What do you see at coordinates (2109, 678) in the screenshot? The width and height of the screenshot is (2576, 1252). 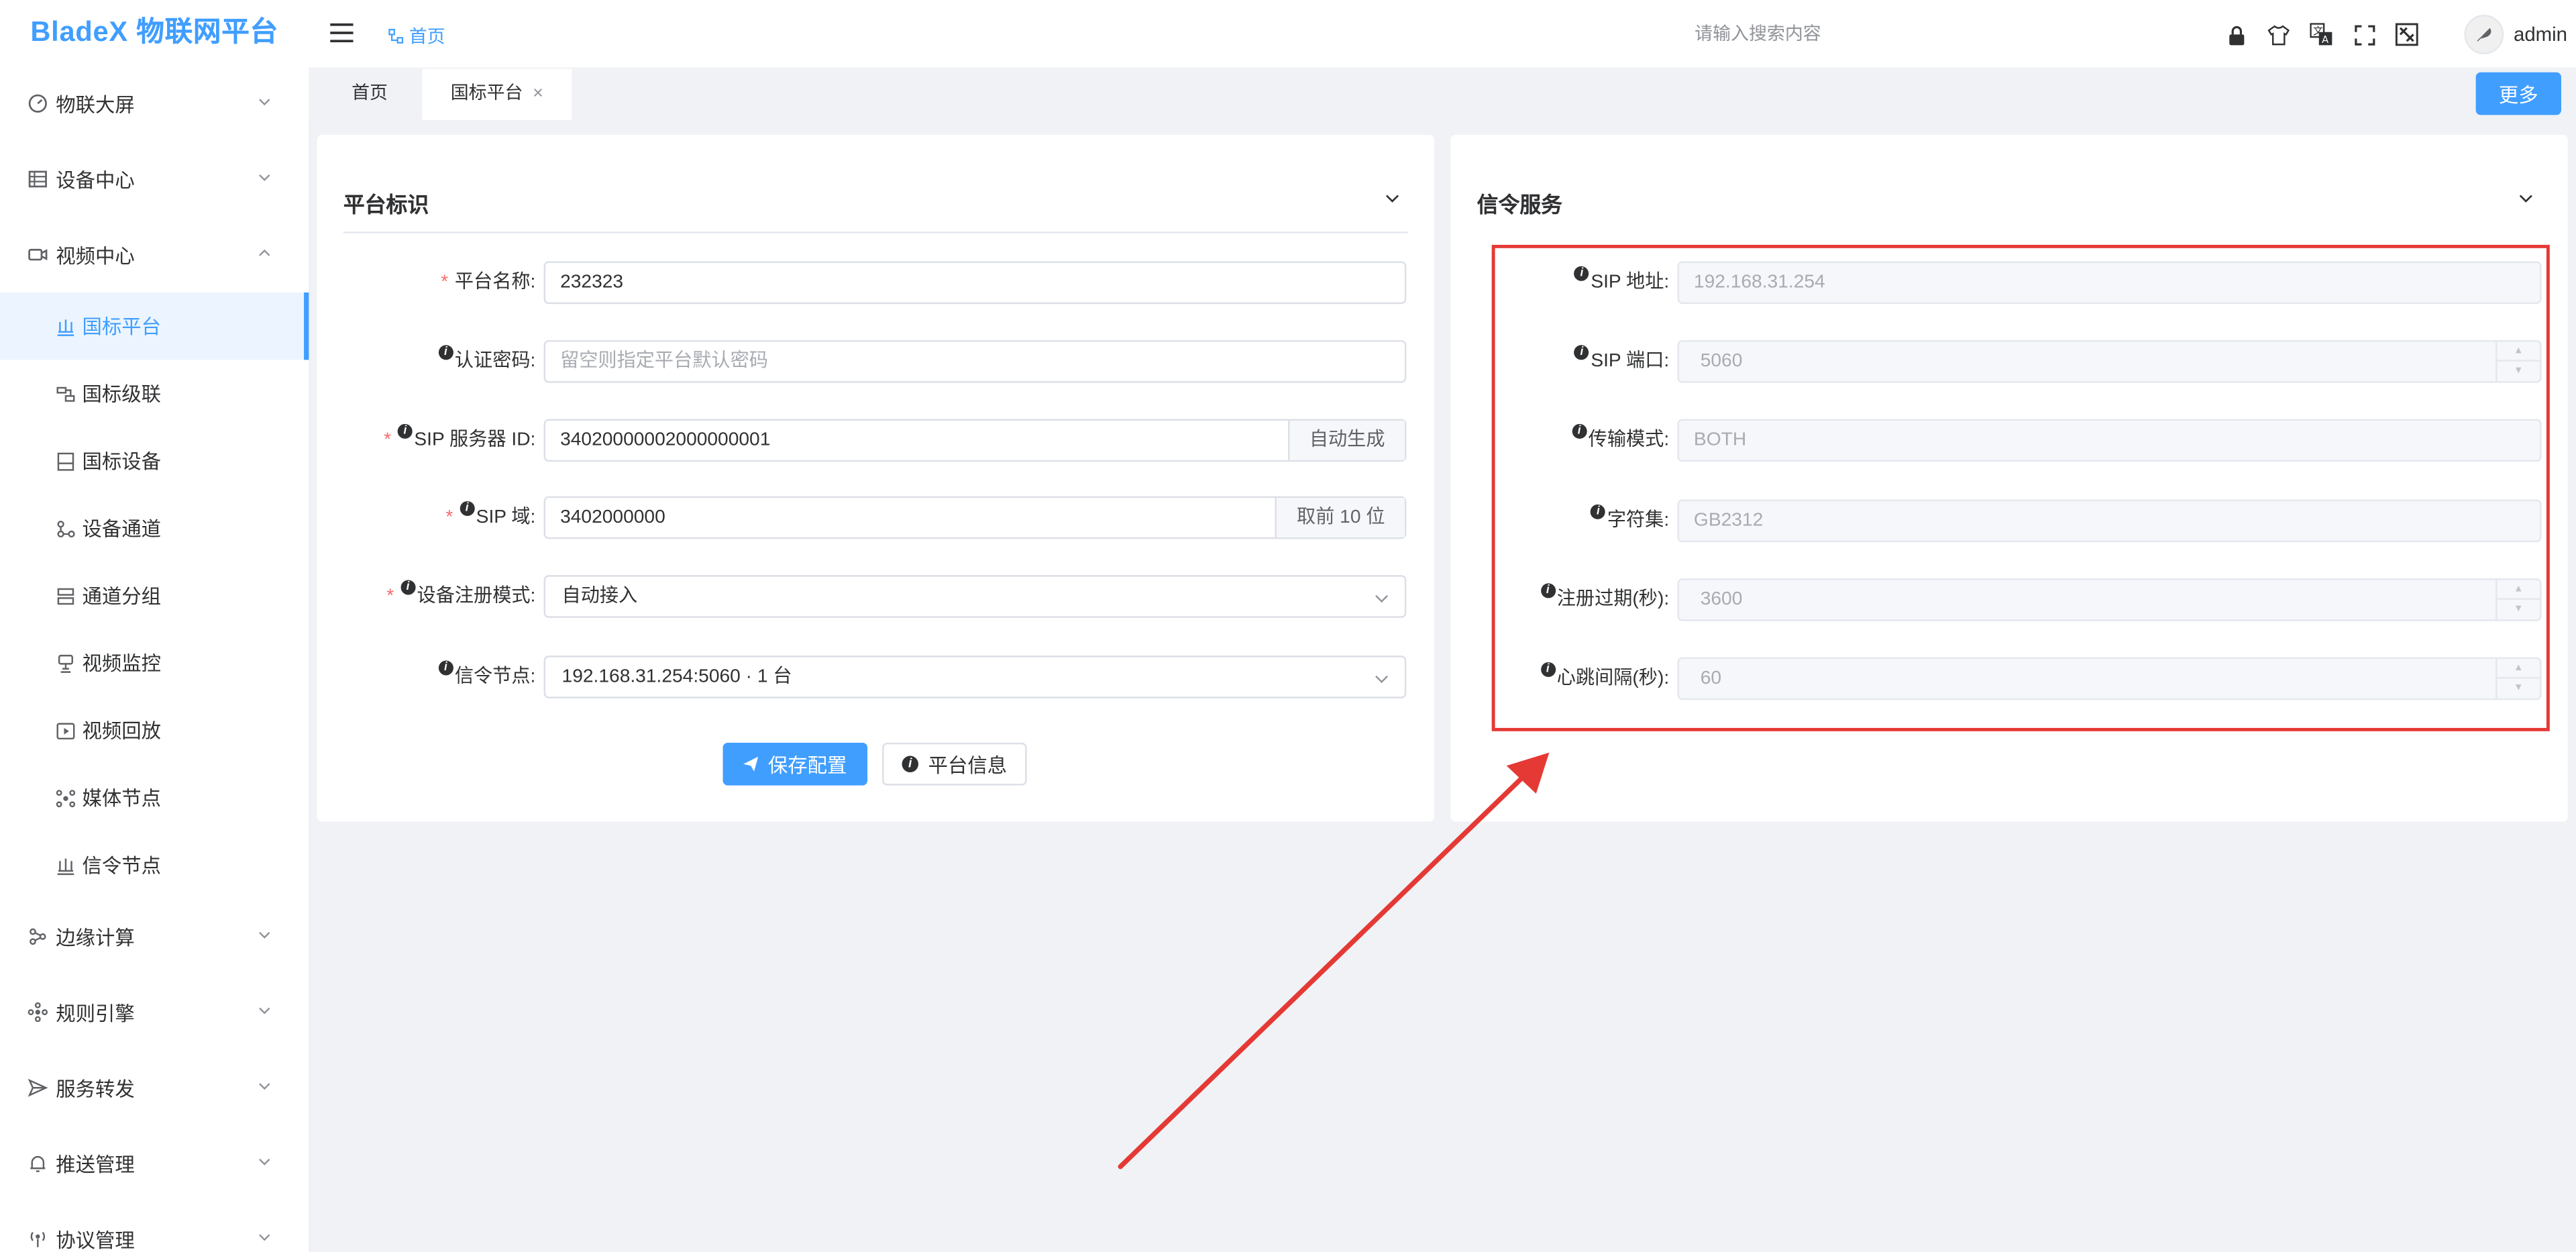 I see `heartbeat-input` at bounding box center [2109, 678].